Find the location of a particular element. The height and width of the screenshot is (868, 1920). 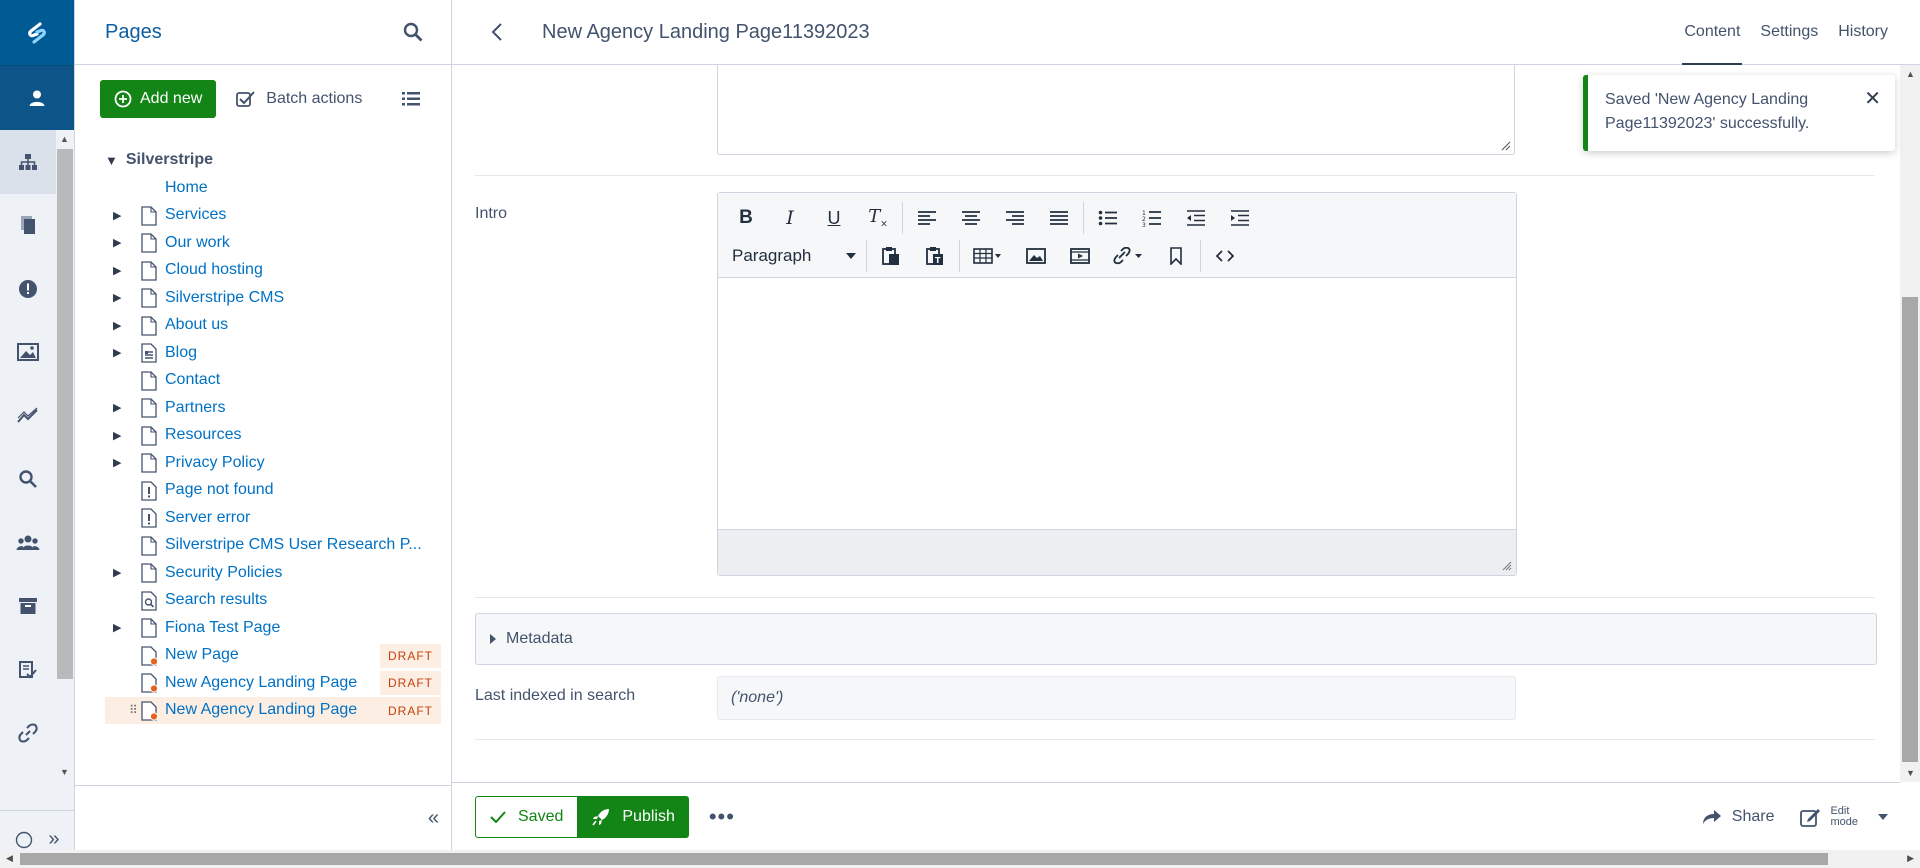

align-center-icon is located at coordinates (971, 218).